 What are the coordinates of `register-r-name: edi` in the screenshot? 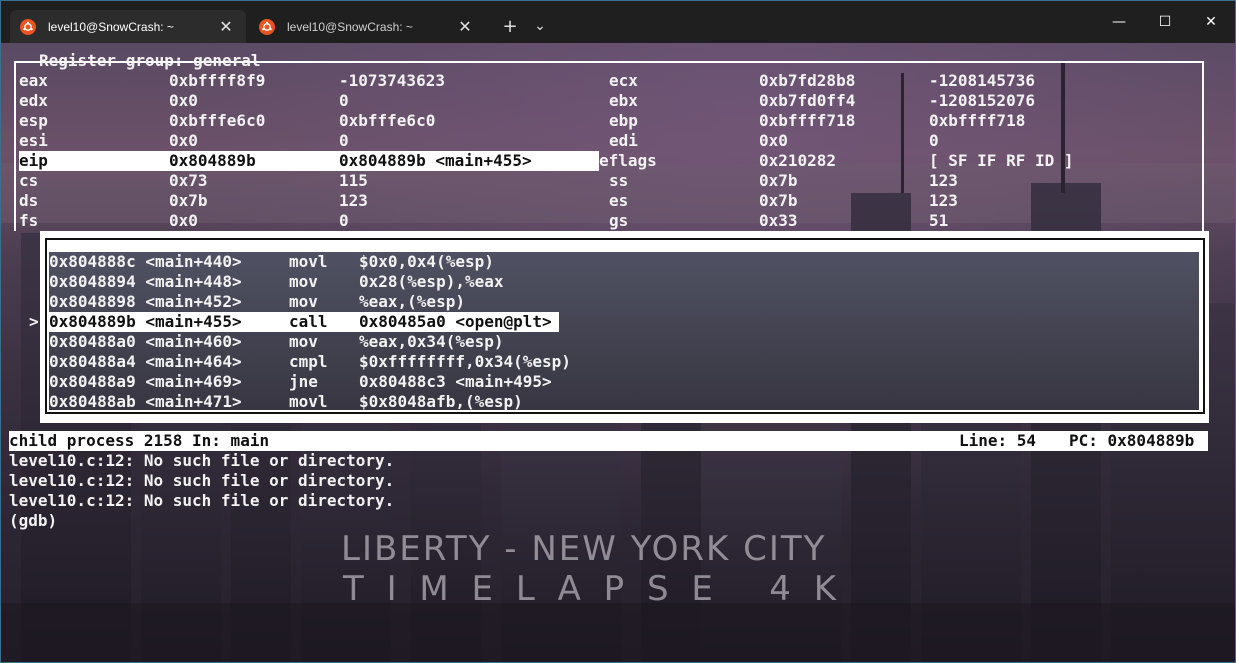 It's located at (623, 140).